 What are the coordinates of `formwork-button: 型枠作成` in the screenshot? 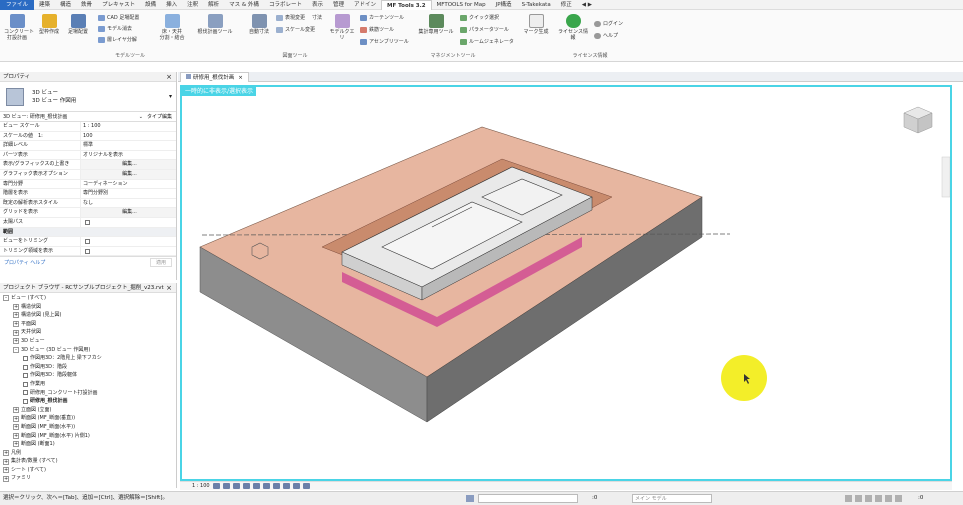 It's located at (49, 24).